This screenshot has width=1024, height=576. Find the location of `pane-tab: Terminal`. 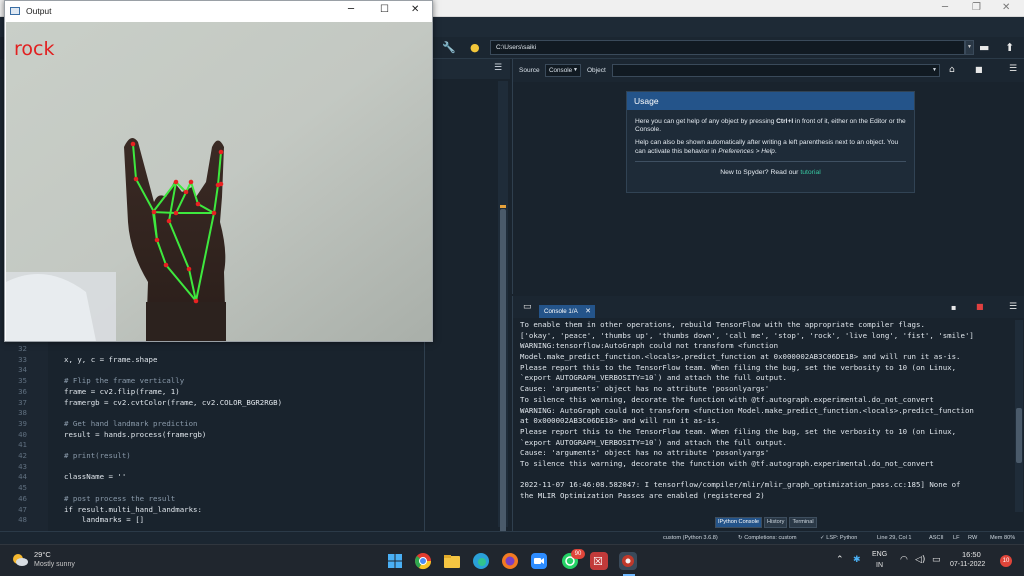

pane-tab: Terminal is located at coordinates (803, 522).